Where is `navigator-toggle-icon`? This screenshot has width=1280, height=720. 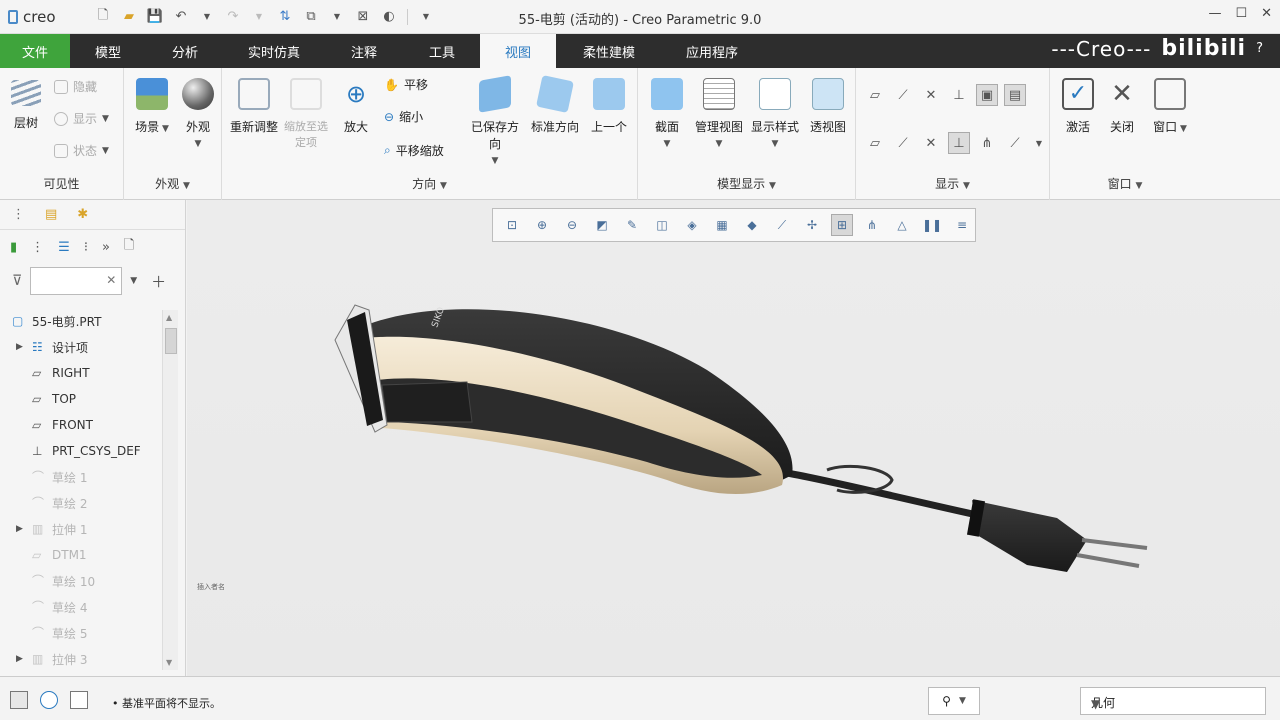
navigator-toggle-icon is located at coordinates (19, 700).